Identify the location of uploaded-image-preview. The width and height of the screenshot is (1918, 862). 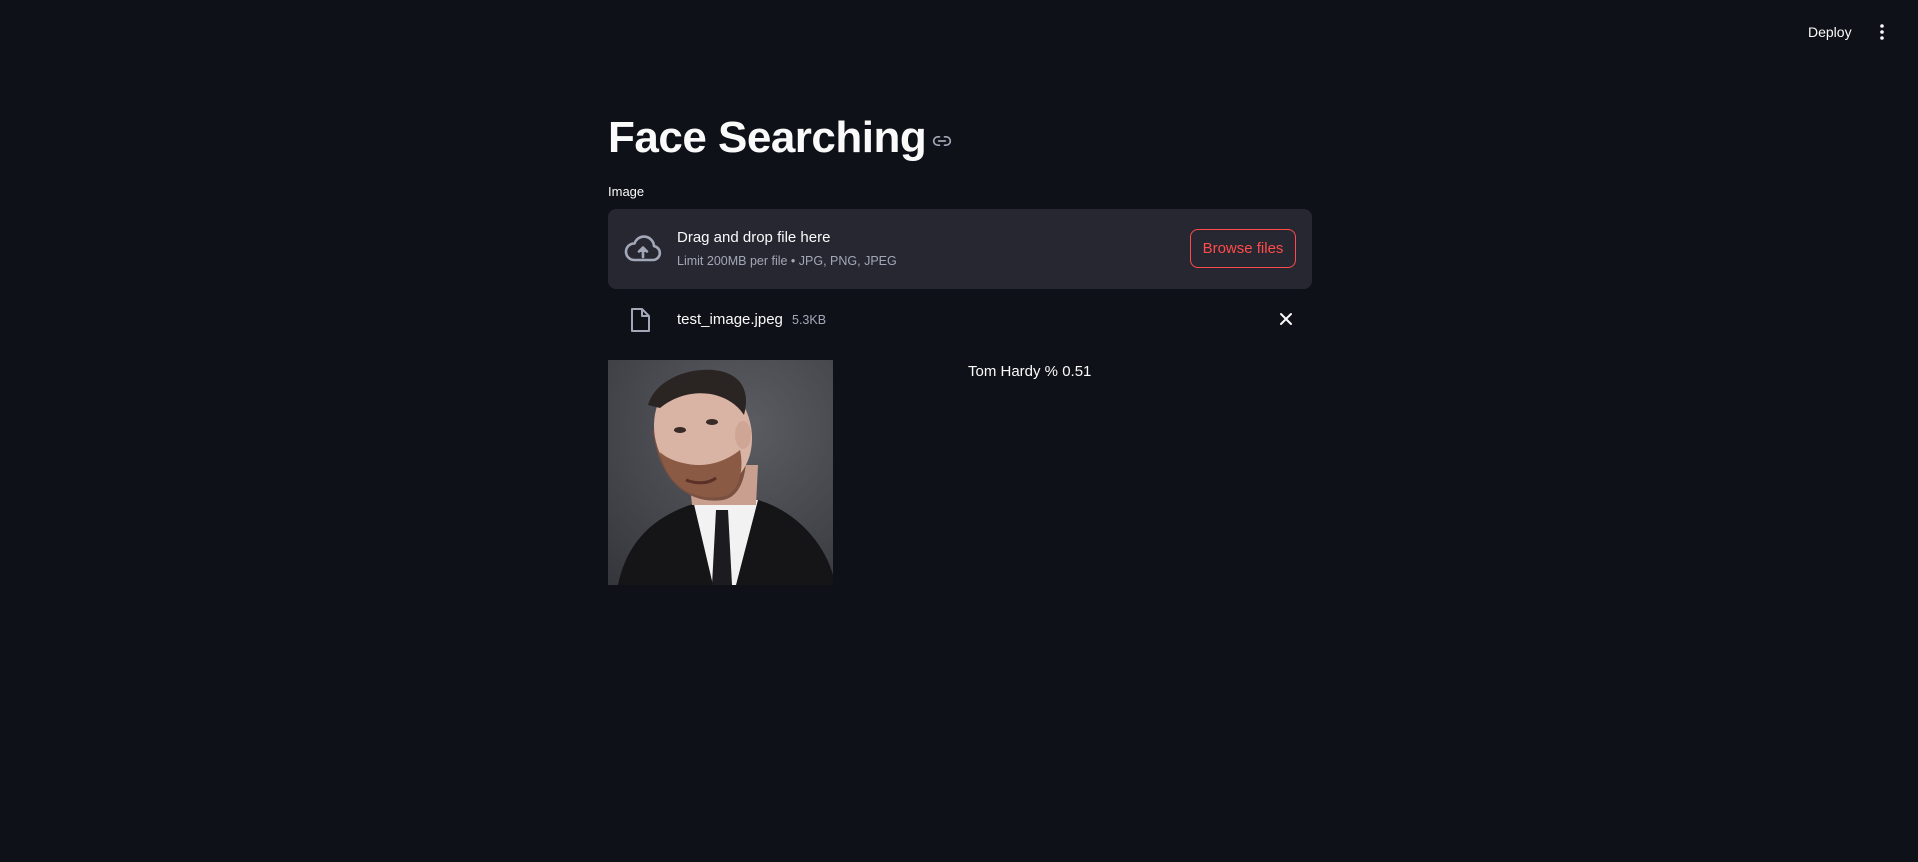
(720, 472).